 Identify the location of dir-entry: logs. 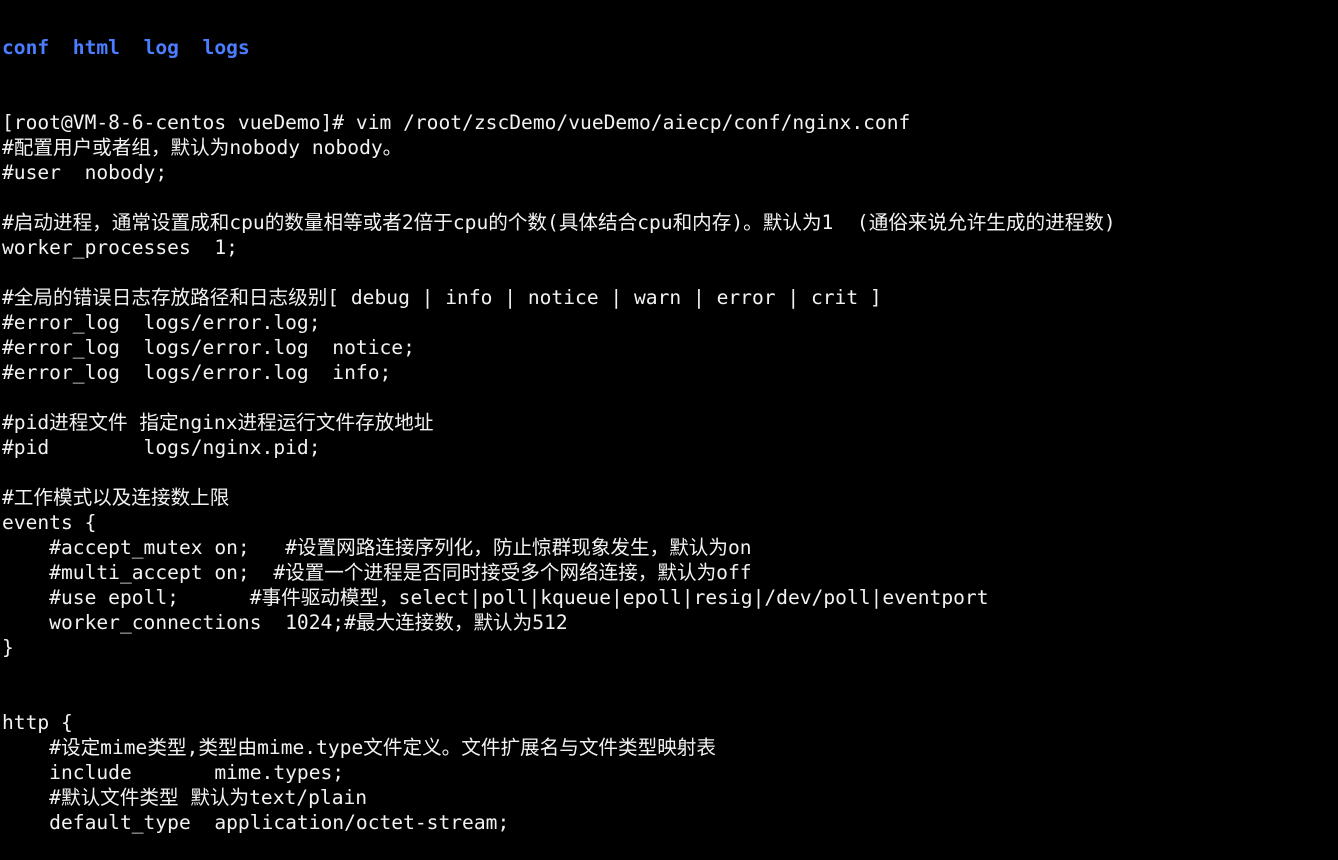
(226, 47).